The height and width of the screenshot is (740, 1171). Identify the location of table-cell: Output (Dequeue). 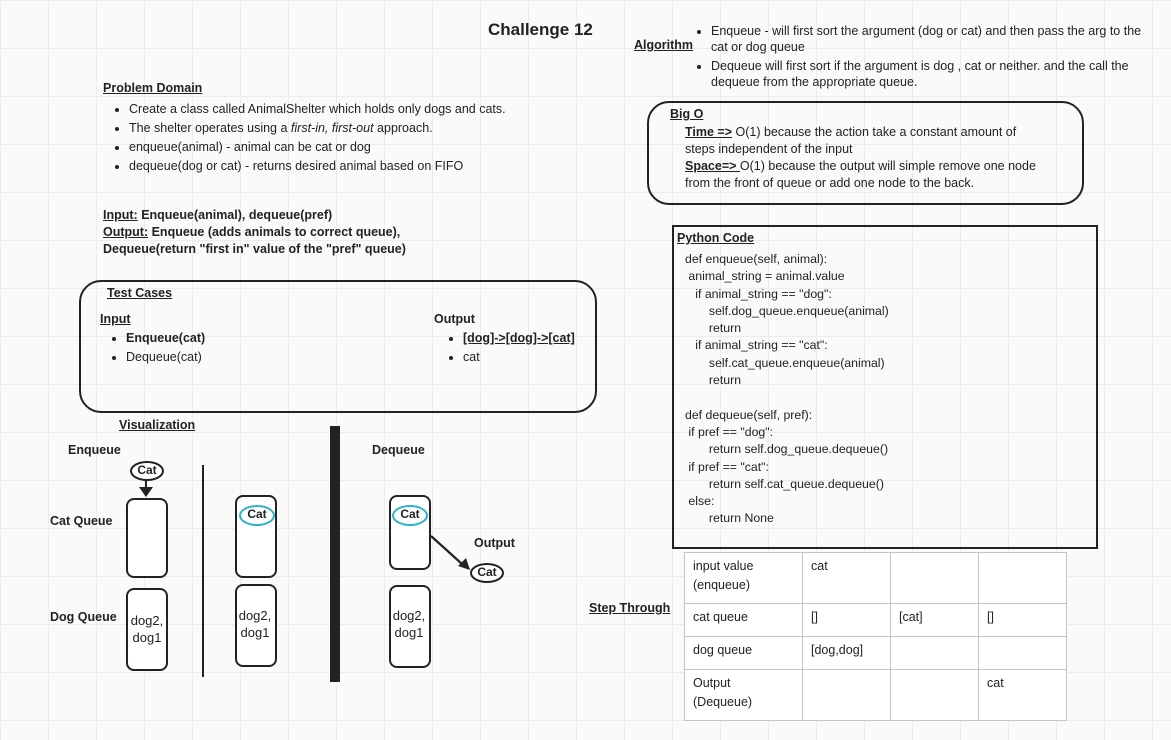
(743, 695).